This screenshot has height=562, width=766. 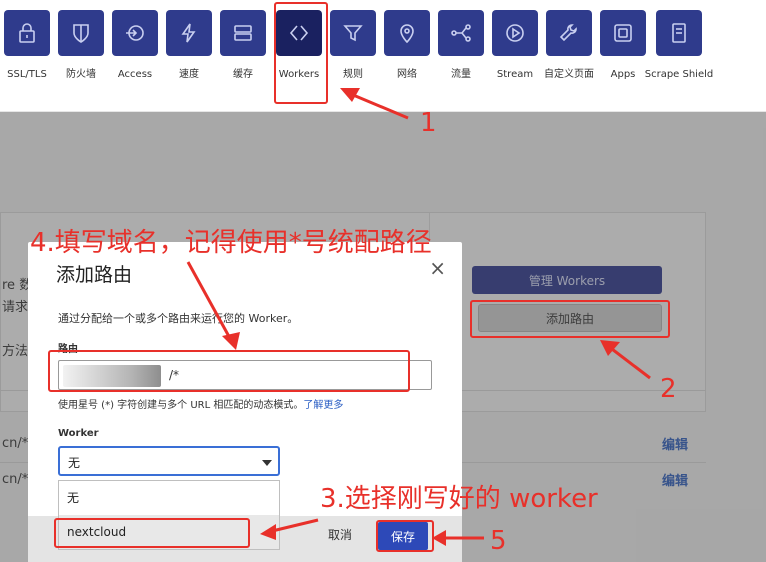 I want to click on step-2-label: 2, so click(x=668, y=389).